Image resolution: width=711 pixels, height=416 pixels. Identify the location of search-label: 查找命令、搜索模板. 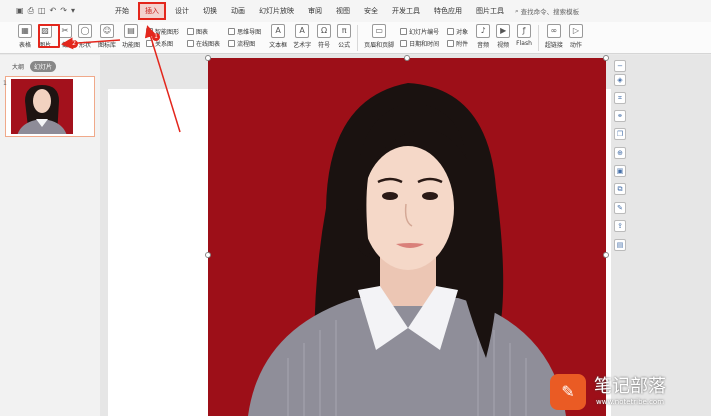
(550, 12).